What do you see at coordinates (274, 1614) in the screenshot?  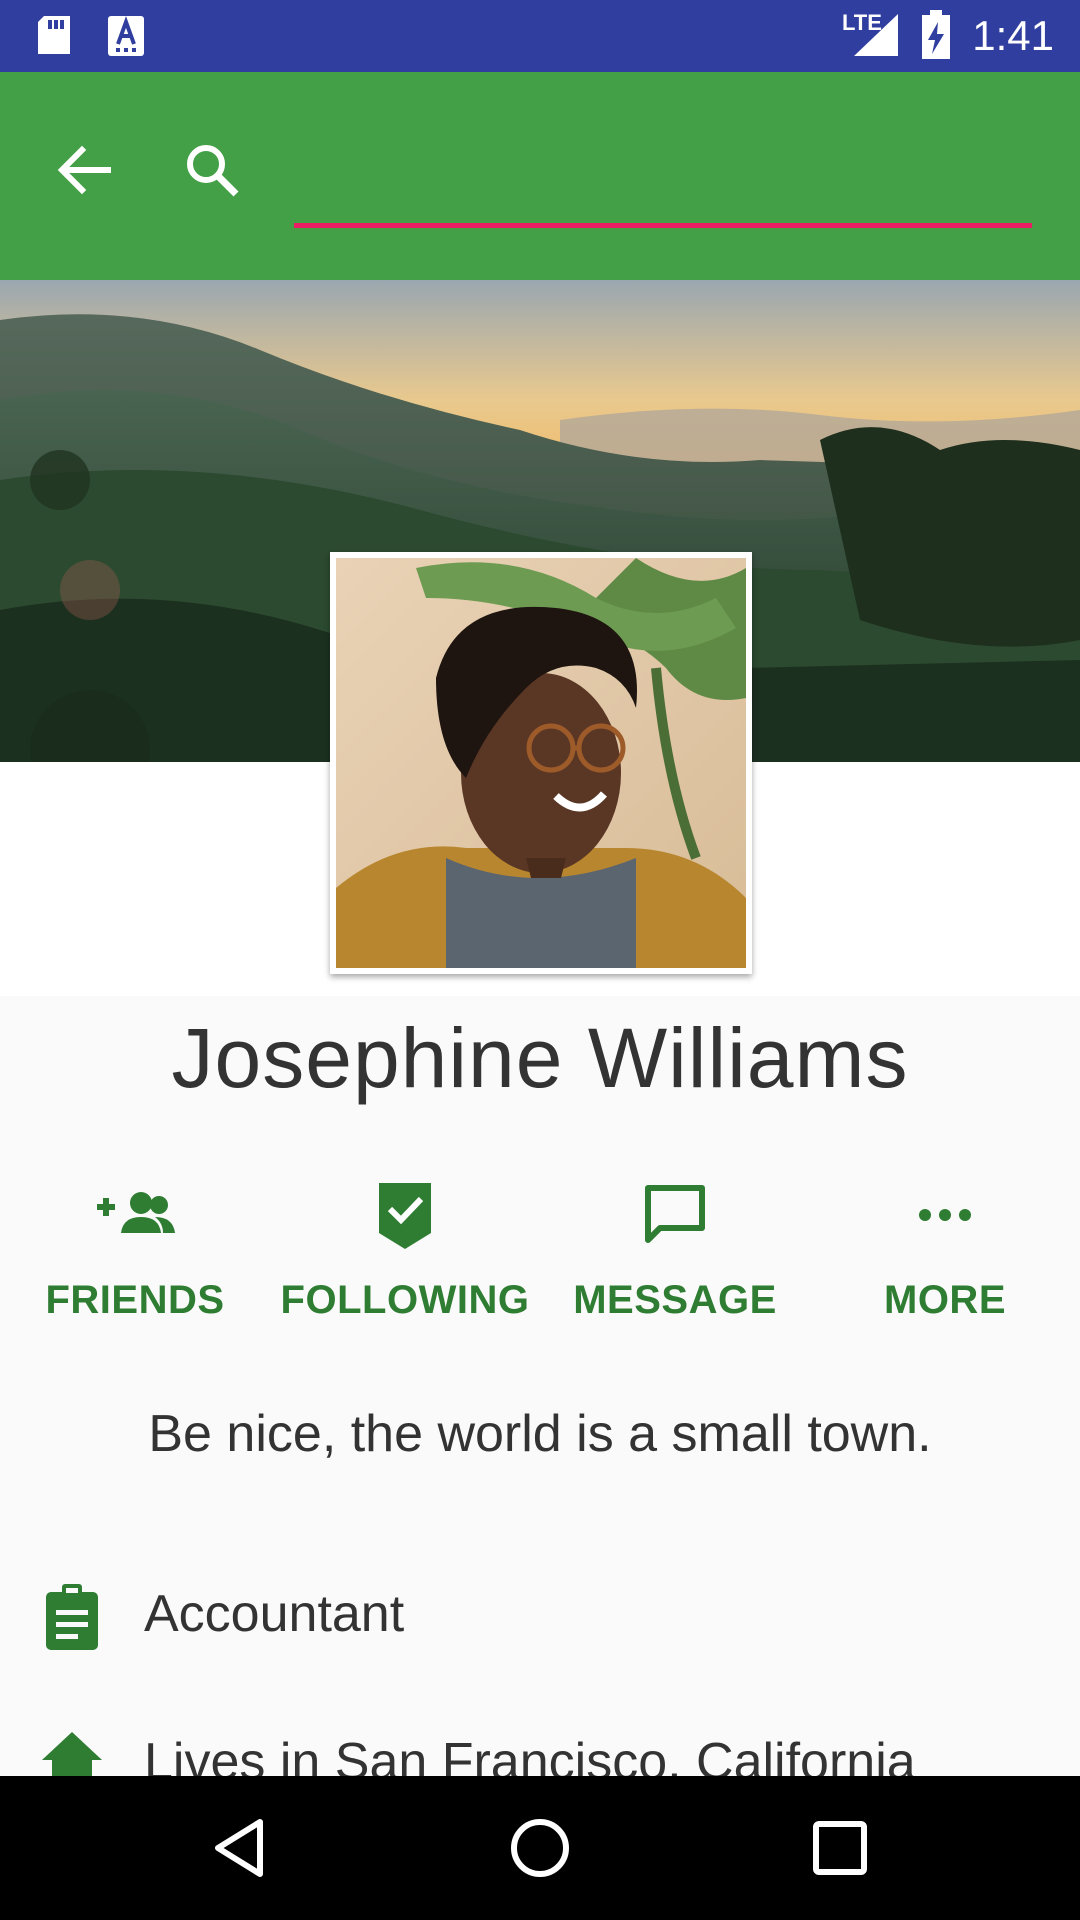 I see `occupation-text: Accountant` at bounding box center [274, 1614].